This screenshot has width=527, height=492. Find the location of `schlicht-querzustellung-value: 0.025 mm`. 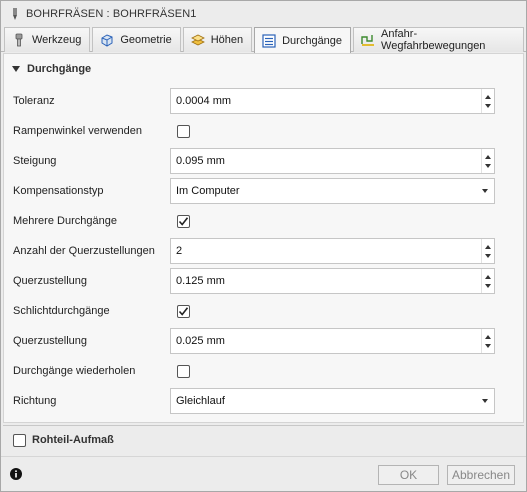

schlicht-querzustellung-value: 0.025 mm is located at coordinates (200, 341).